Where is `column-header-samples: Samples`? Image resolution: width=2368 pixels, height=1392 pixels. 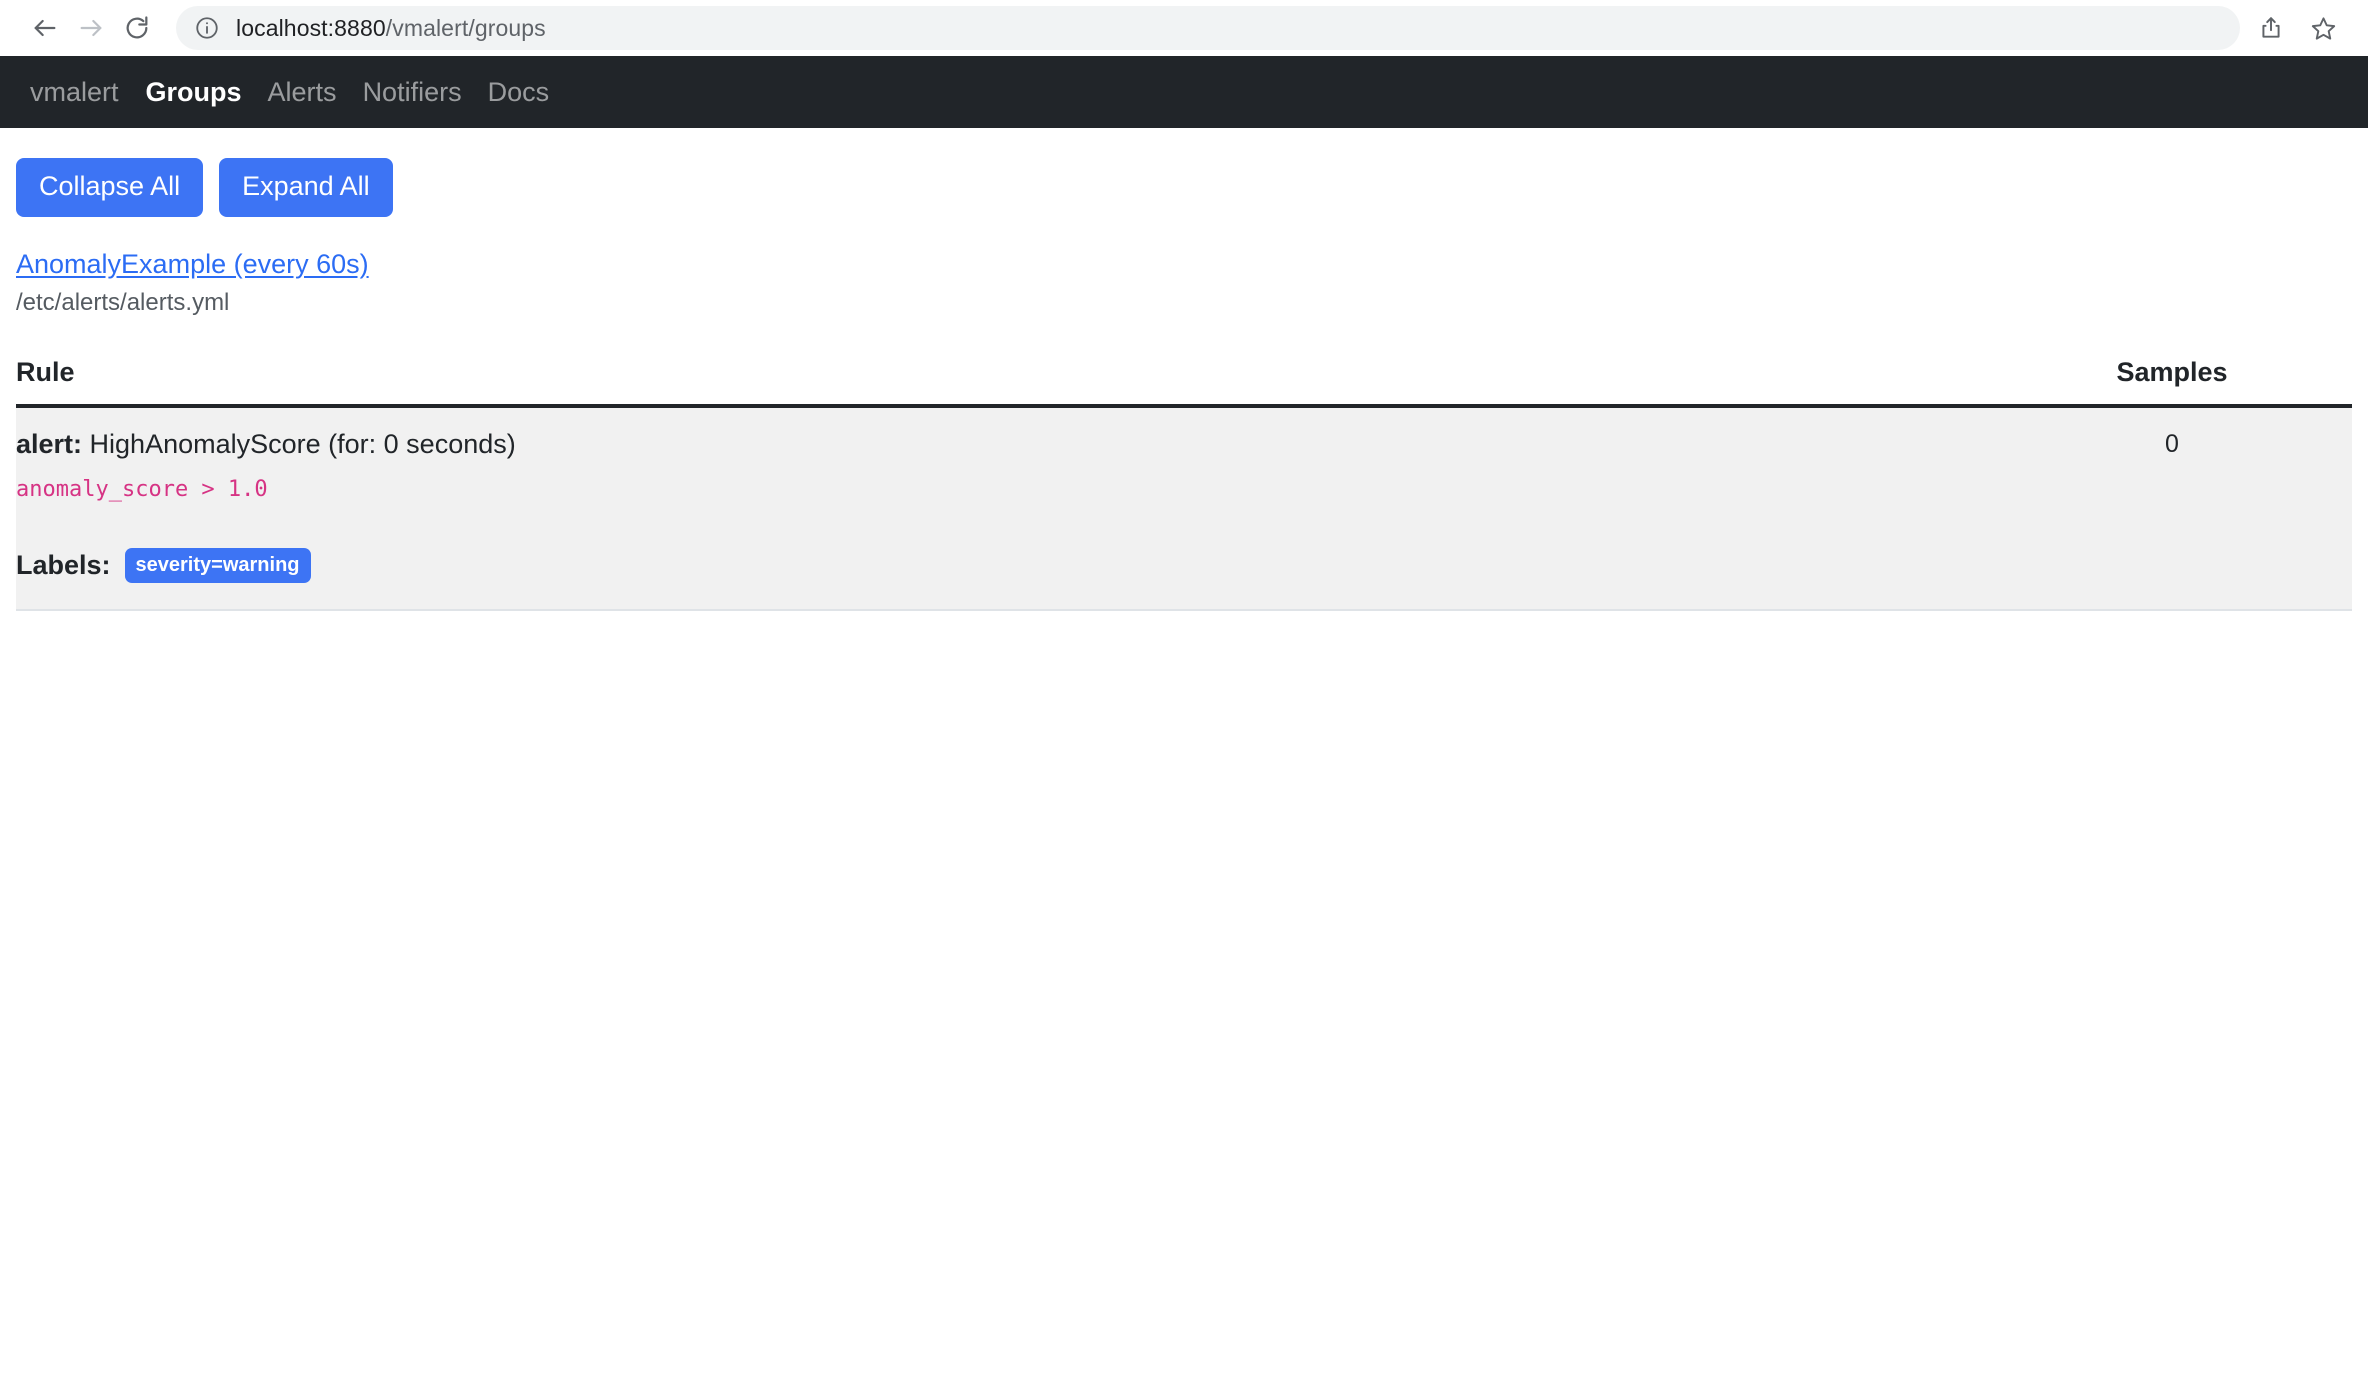 column-header-samples: Samples is located at coordinates (2172, 383).